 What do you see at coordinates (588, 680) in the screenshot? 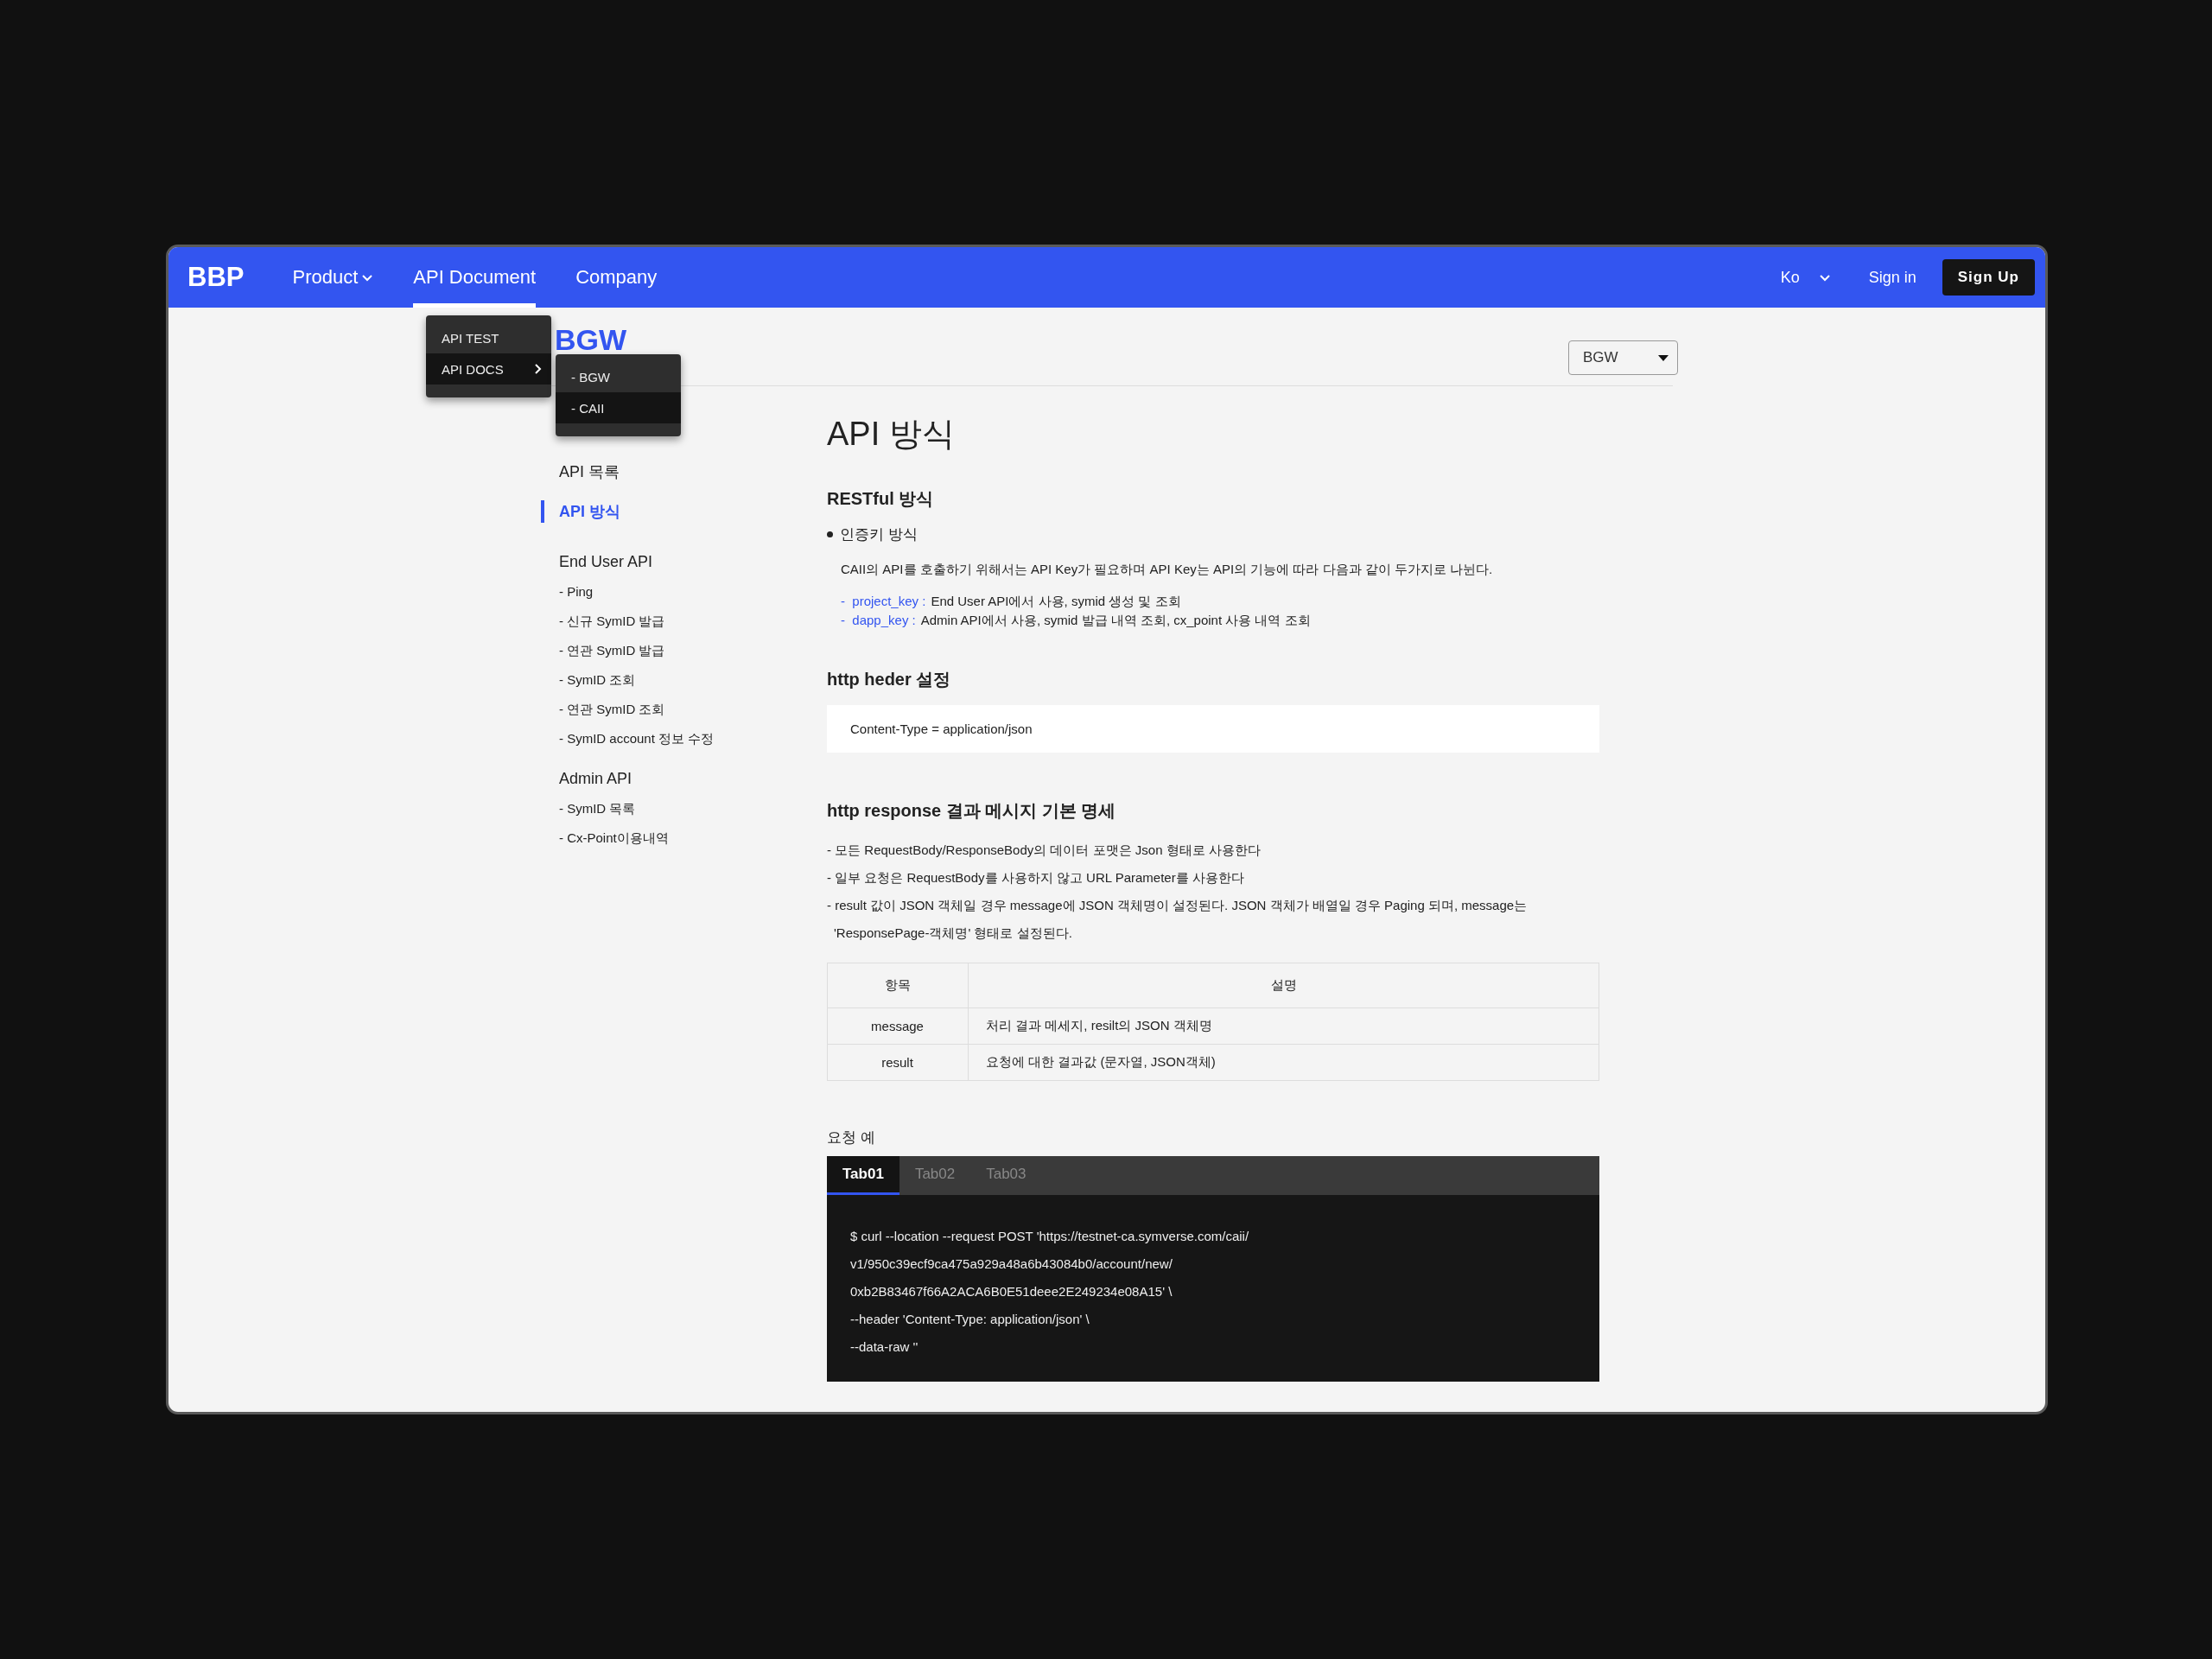
I see `sidebar-item: - SymID 조회` at bounding box center [588, 680].